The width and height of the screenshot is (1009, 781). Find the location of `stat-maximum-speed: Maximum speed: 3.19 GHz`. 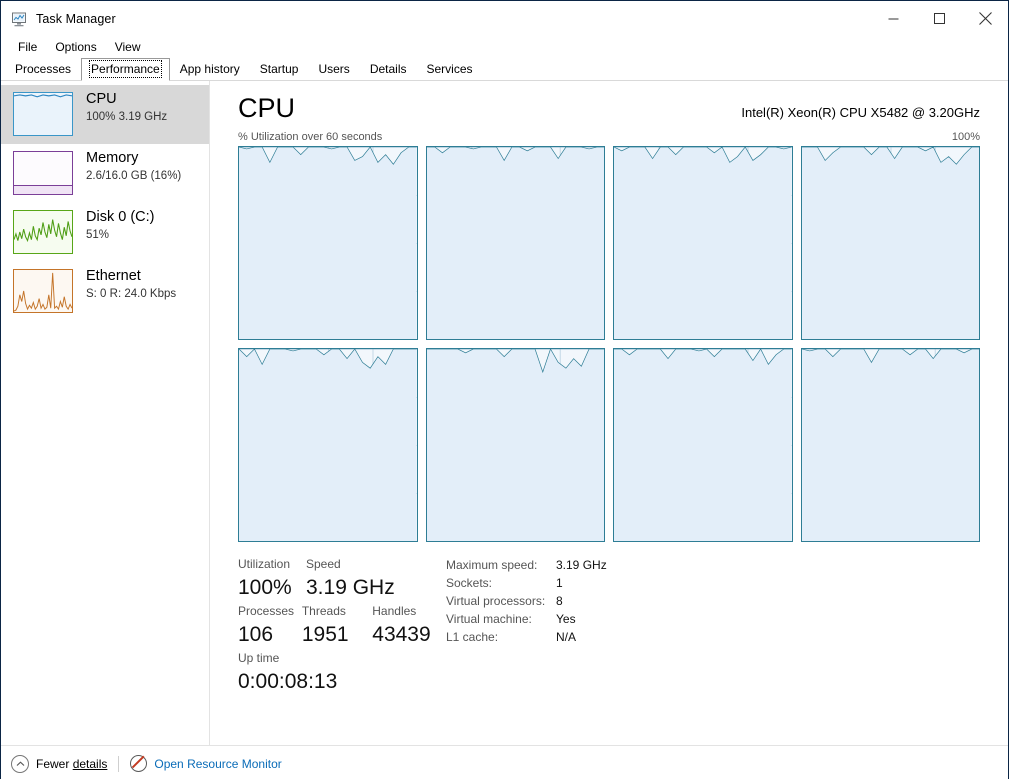

stat-maximum-speed: Maximum speed: 3.19 GHz is located at coordinates (526, 565).